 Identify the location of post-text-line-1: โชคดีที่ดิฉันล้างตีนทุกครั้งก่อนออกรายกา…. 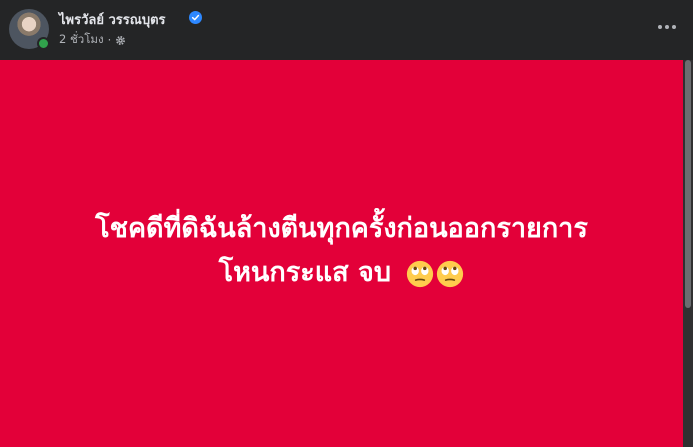
(341, 228).